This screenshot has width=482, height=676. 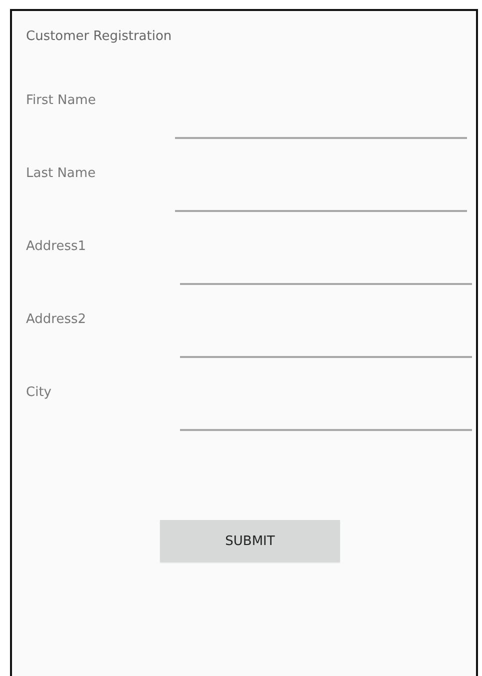 I want to click on field-label: Address1, so click(x=56, y=247).